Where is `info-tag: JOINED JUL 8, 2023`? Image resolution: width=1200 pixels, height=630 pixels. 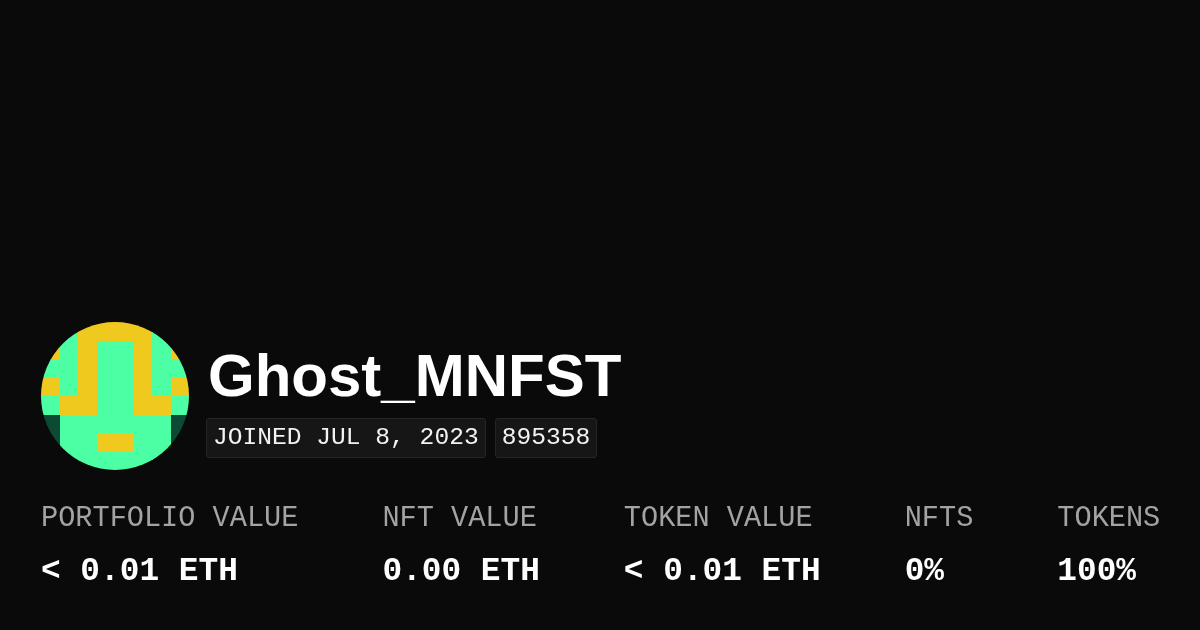
info-tag: JOINED JUL 8, 2023 is located at coordinates (346, 438).